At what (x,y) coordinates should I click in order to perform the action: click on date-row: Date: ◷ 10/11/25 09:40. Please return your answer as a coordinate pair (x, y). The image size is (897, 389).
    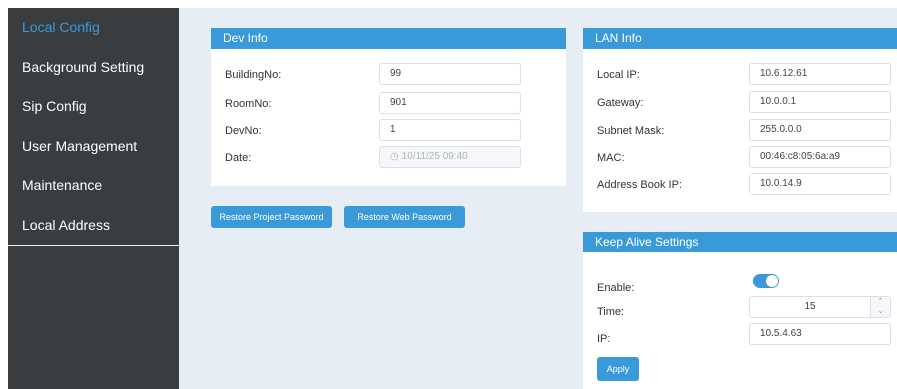
    Looking at the image, I should click on (388, 158).